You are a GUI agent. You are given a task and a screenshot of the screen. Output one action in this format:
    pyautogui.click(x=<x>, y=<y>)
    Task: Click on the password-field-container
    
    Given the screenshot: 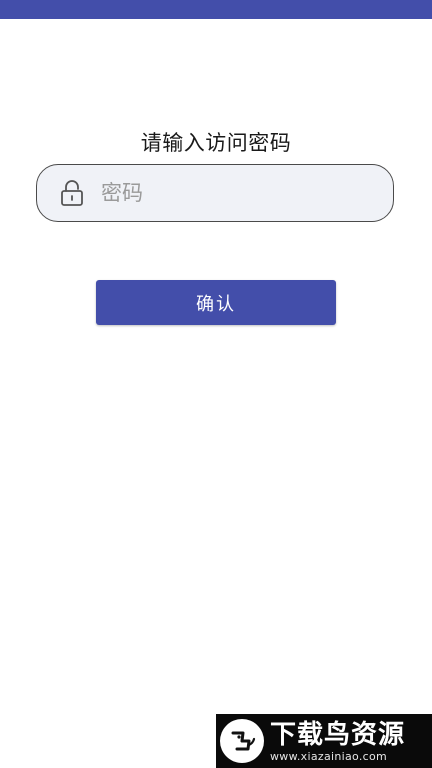 What is the action you would take?
    pyautogui.click(x=215, y=193)
    